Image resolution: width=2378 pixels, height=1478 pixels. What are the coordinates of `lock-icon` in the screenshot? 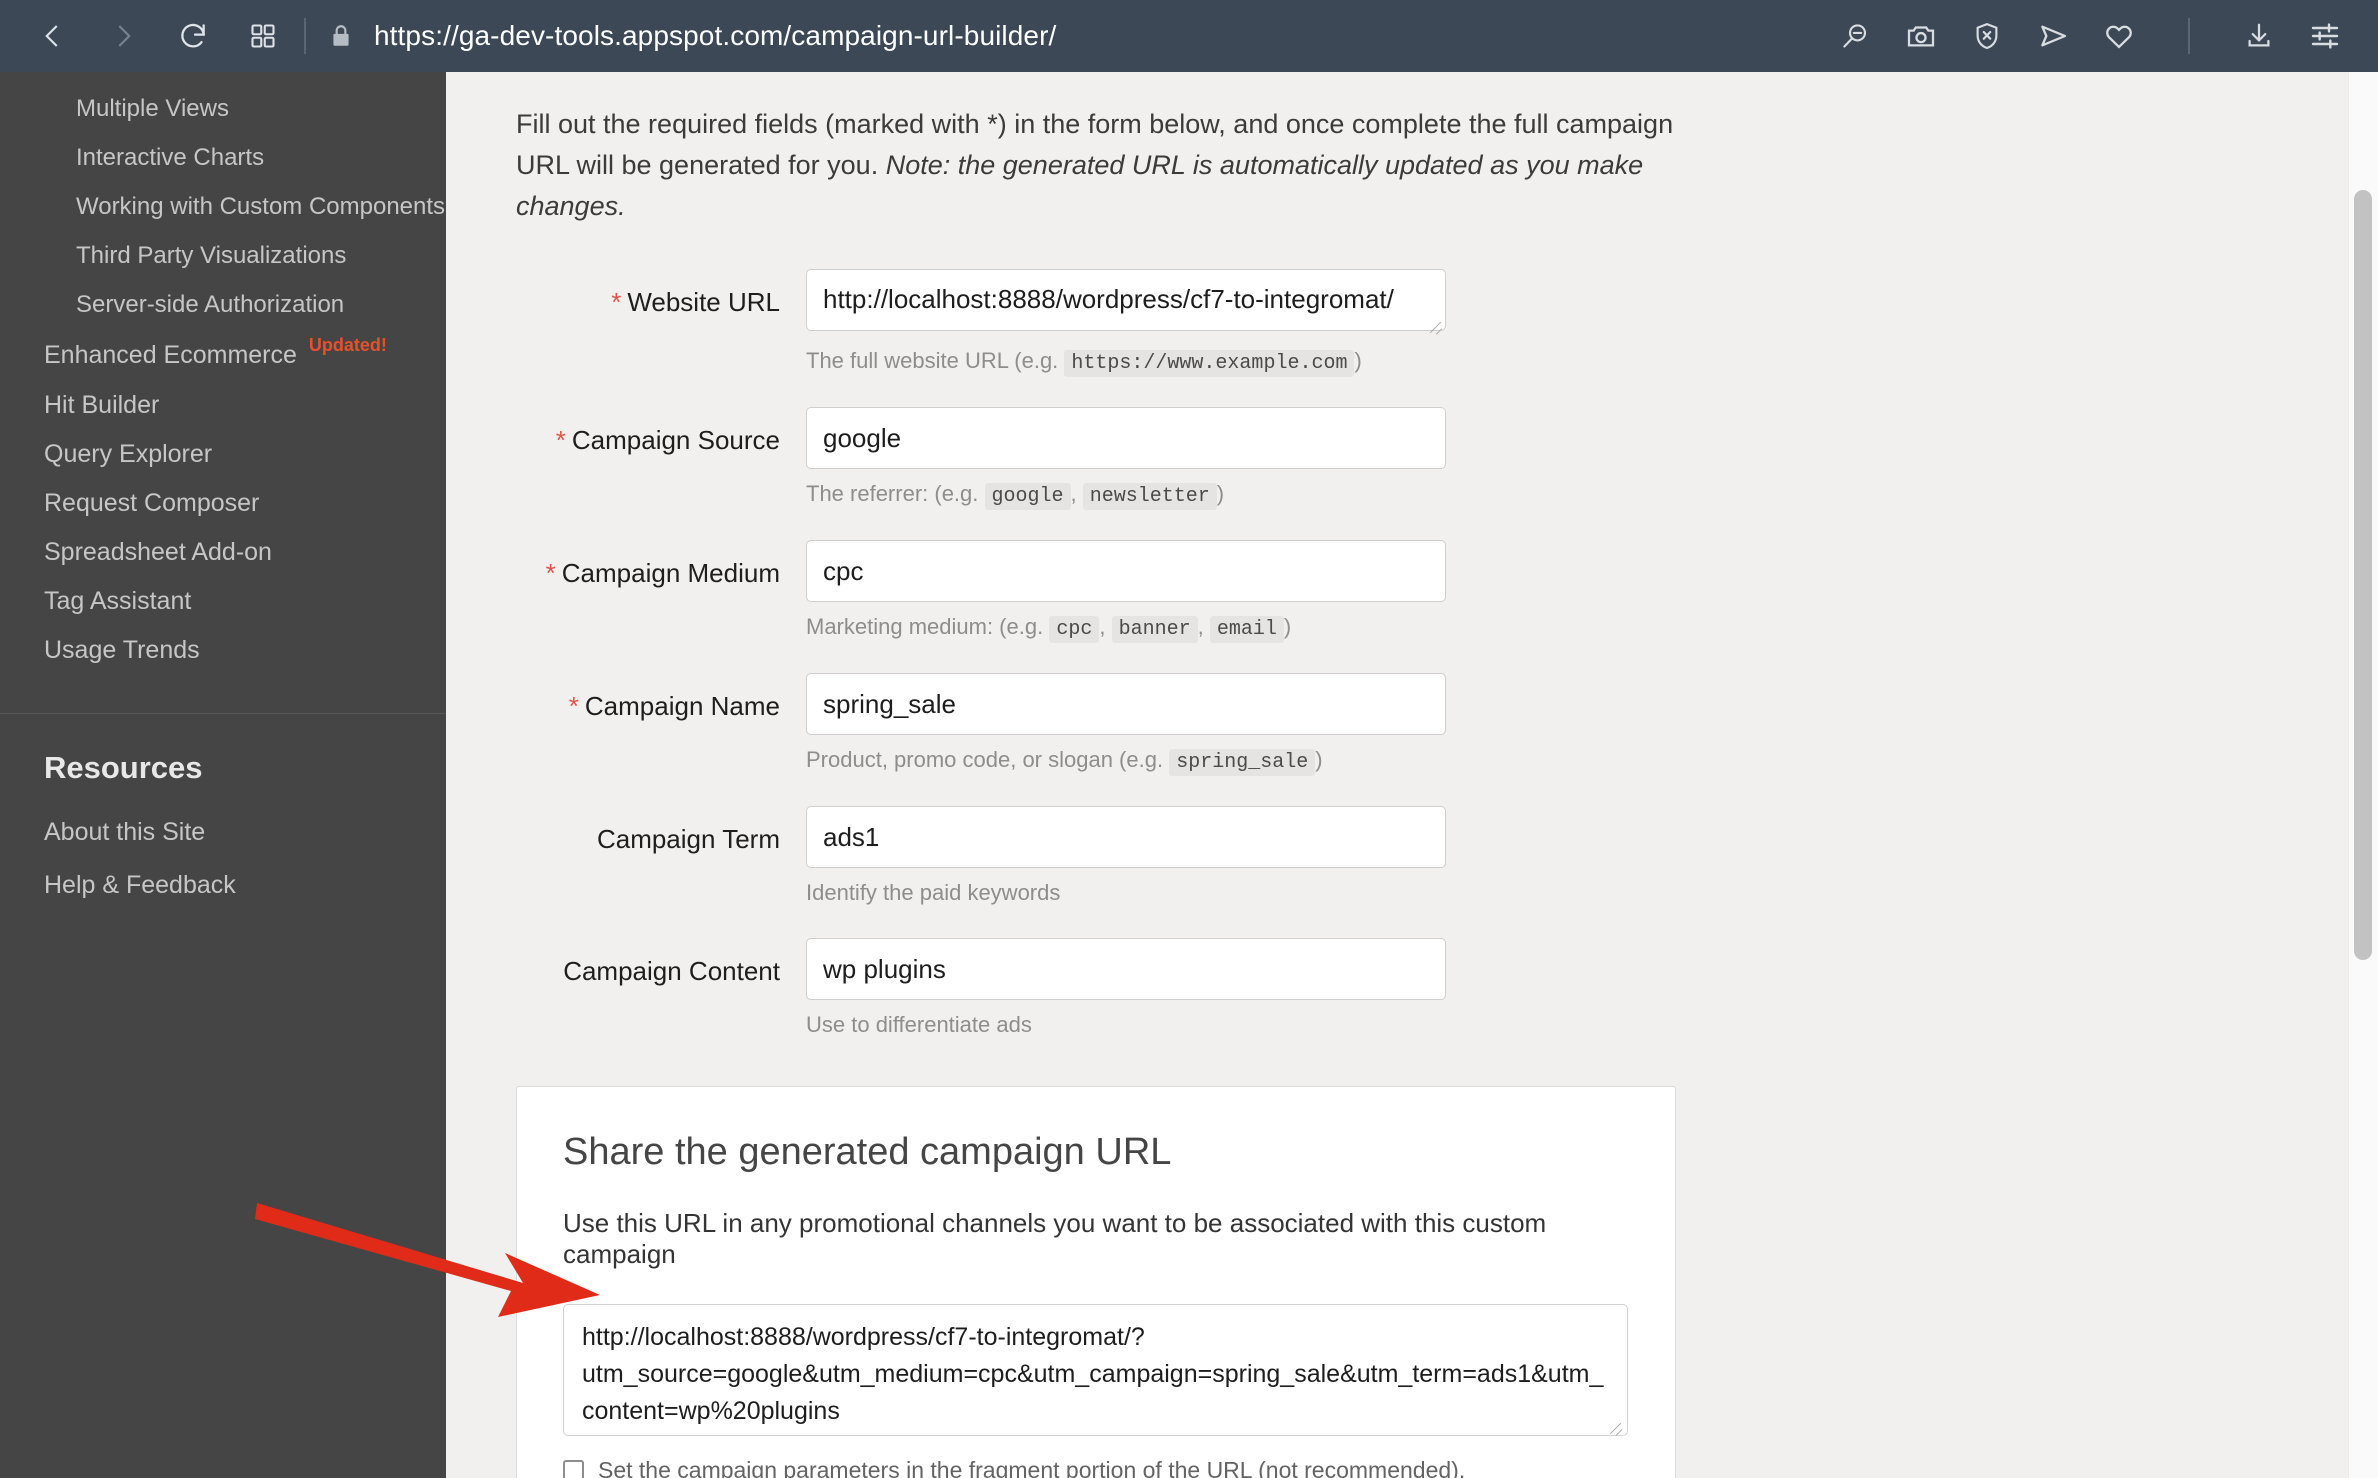 It's located at (341, 36).